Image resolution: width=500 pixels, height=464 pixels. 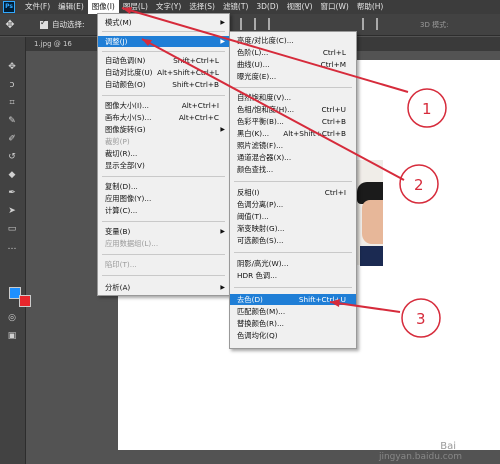 What do you see at coordinates (163, 231) in the screenshot?
I see `image-menu-variables: 变量(B) ▶` at bounding box center [163, 231].